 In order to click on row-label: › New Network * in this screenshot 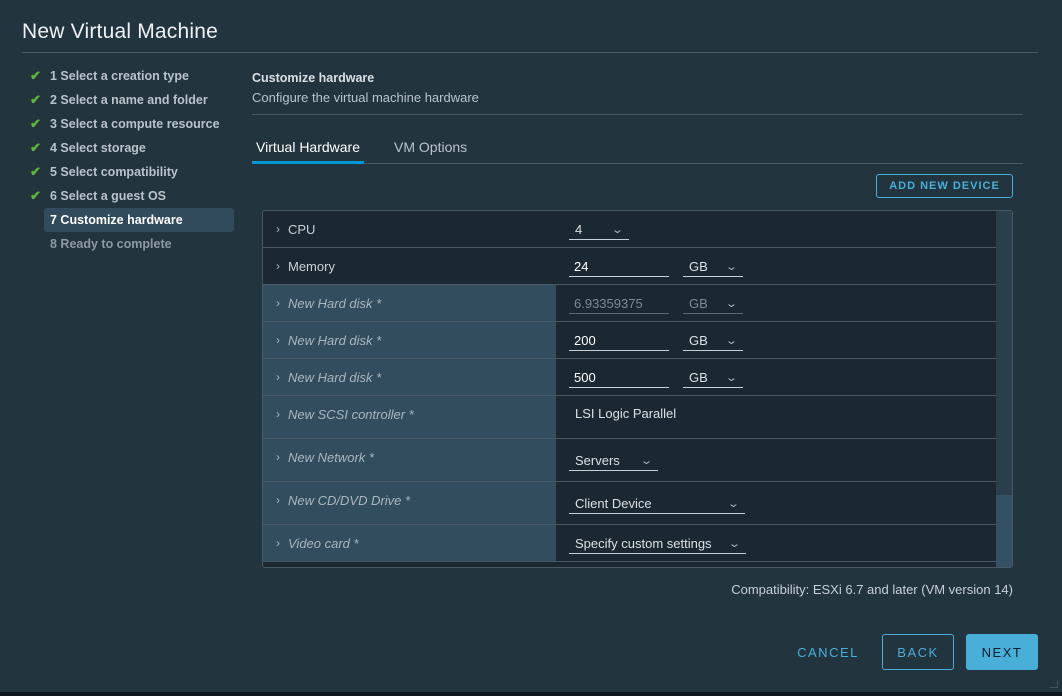, I will do `click(409, 460)`.